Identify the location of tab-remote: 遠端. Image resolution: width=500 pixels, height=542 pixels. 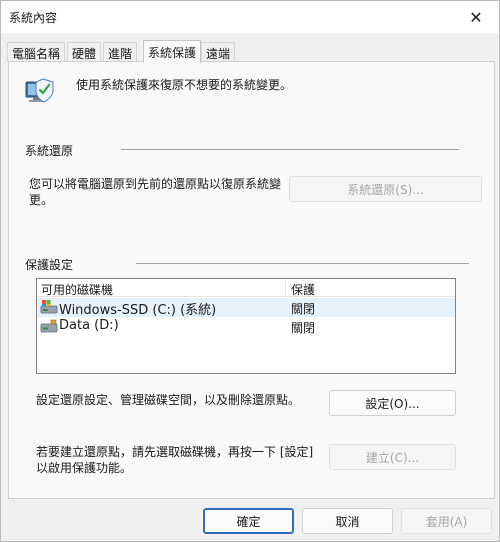
(218, 52).